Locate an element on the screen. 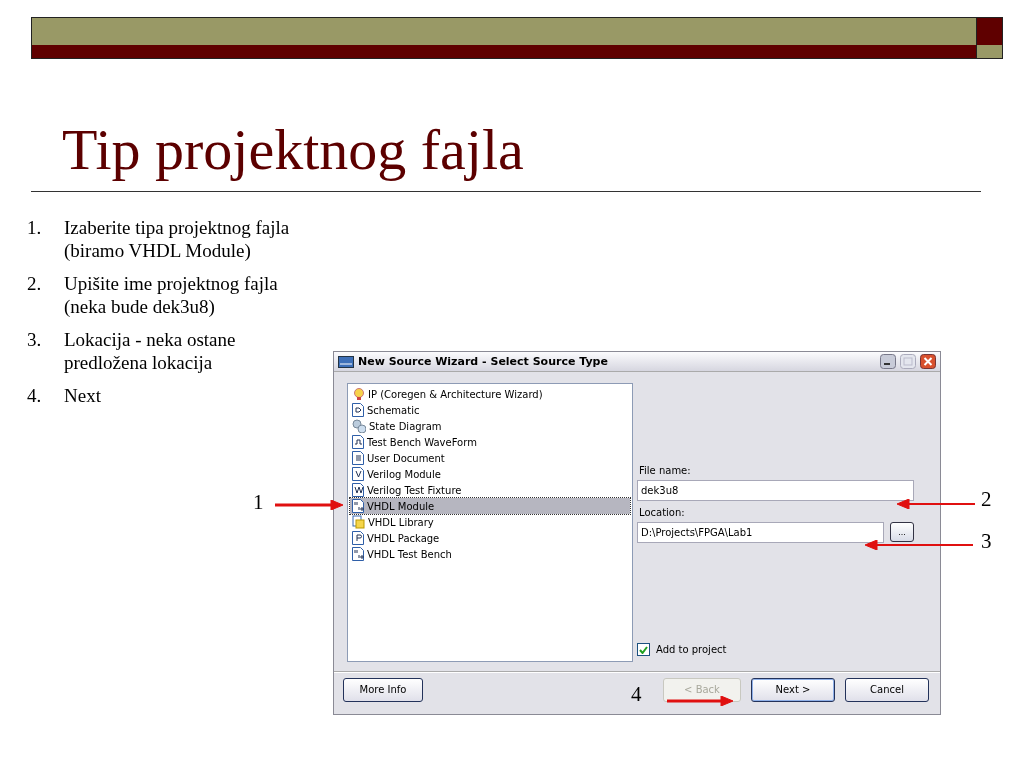 This screenshot has width=1024, height=768. source-type-item: Test Bench WaveForm is located at coordinates (490, 442).